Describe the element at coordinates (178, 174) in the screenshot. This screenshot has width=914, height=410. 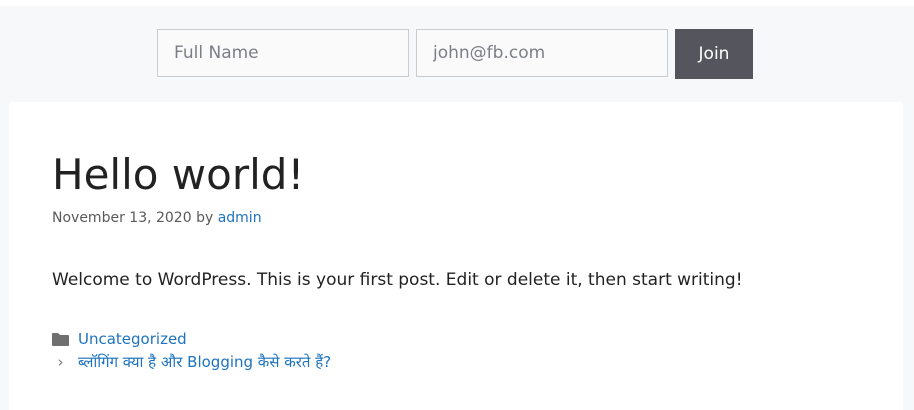
I see `post-title: Hello world!` at that location.